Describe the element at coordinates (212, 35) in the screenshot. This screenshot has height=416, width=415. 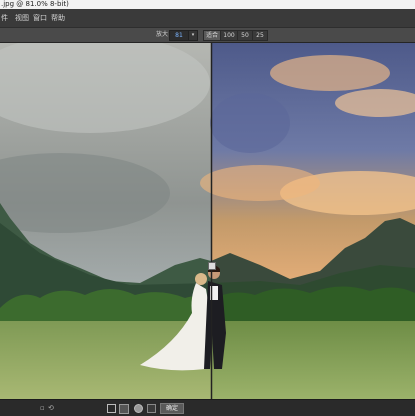
I see `fit-button: 适合` at that location.